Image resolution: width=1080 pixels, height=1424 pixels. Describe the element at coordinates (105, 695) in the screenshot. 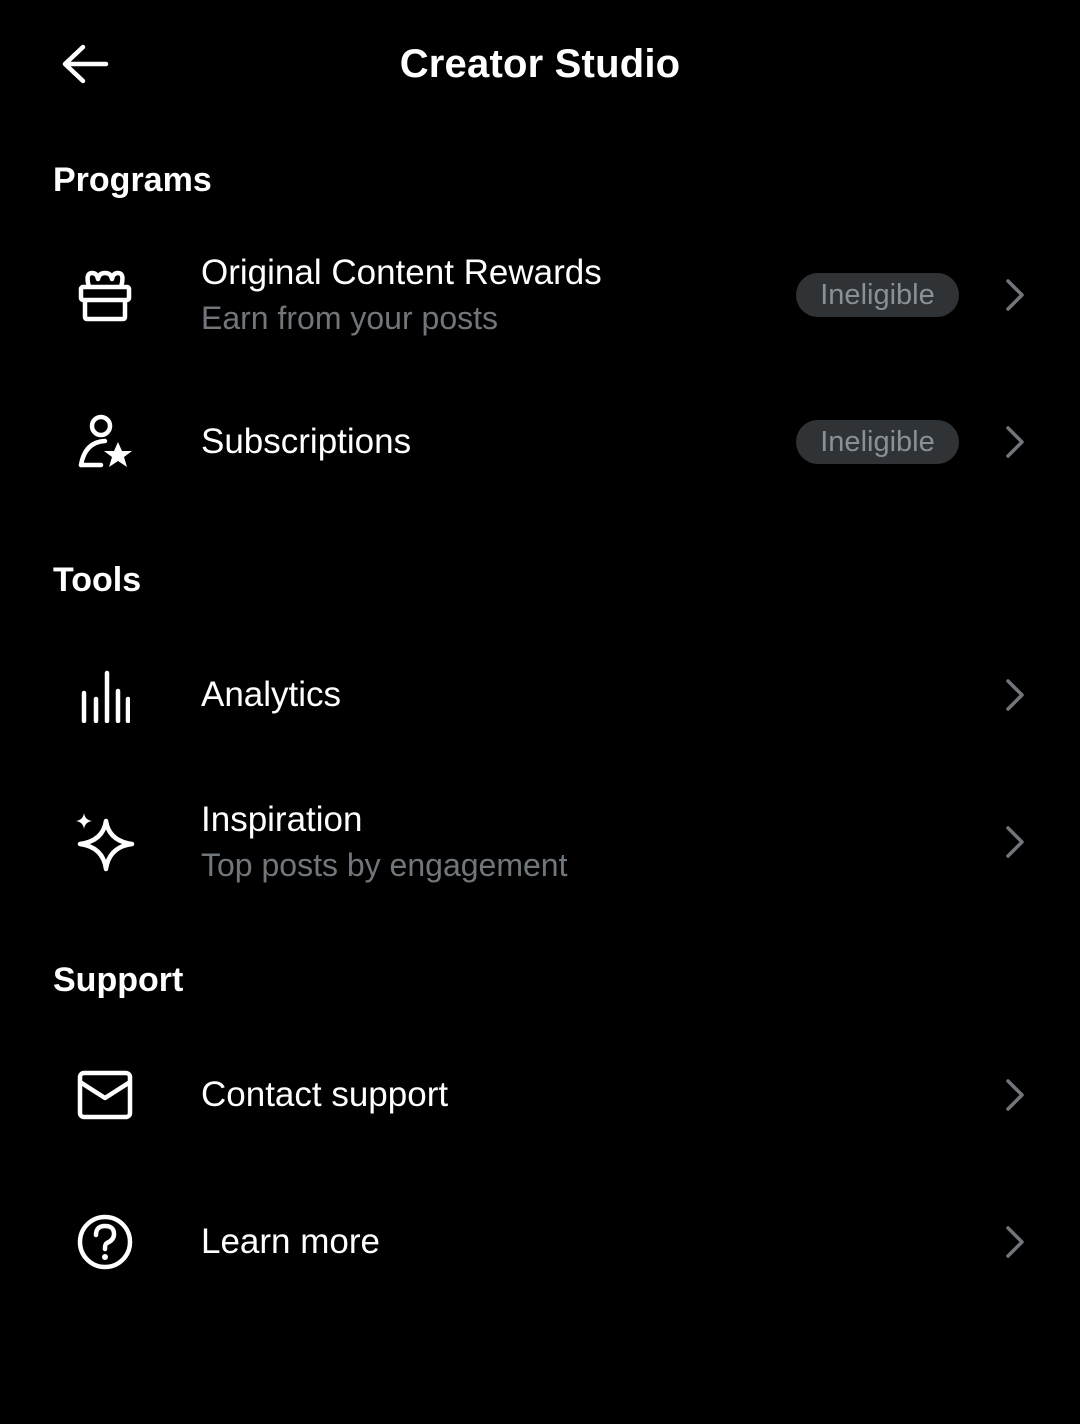

I see `bar-chart-icon` at that location.